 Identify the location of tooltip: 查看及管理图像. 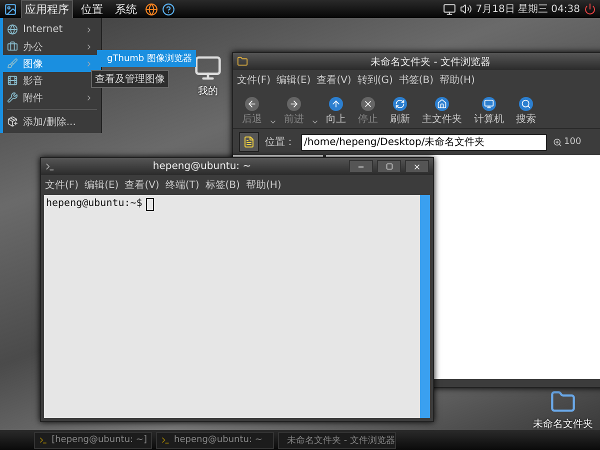
(130, 79).